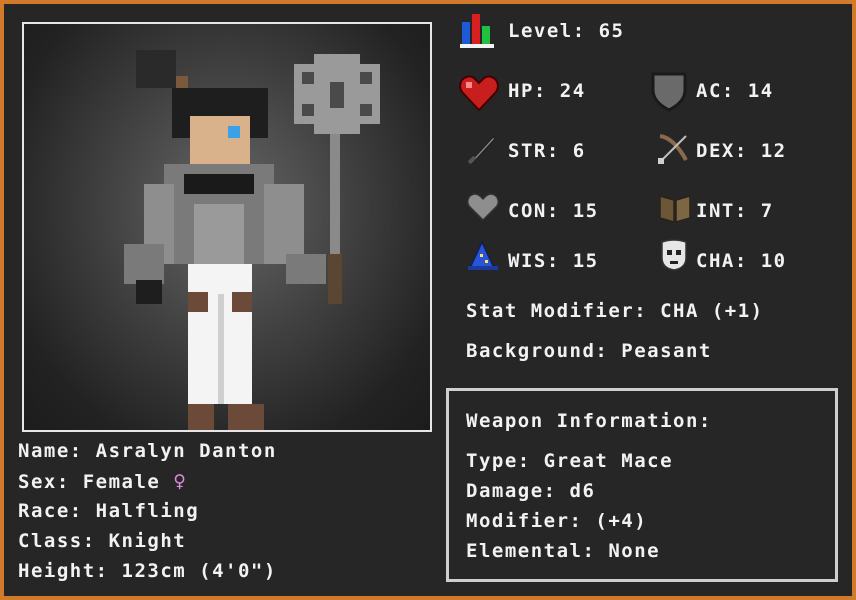  I want to click on level-label: Level: 65, so click(566, 31).